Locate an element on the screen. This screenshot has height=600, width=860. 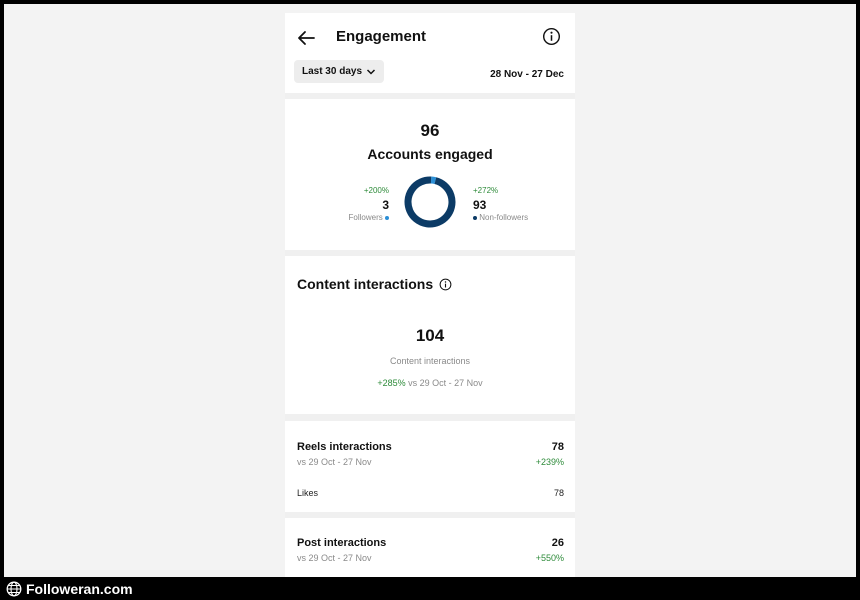
non-followers-label: Non-followers is located at coordinates (504, 217).